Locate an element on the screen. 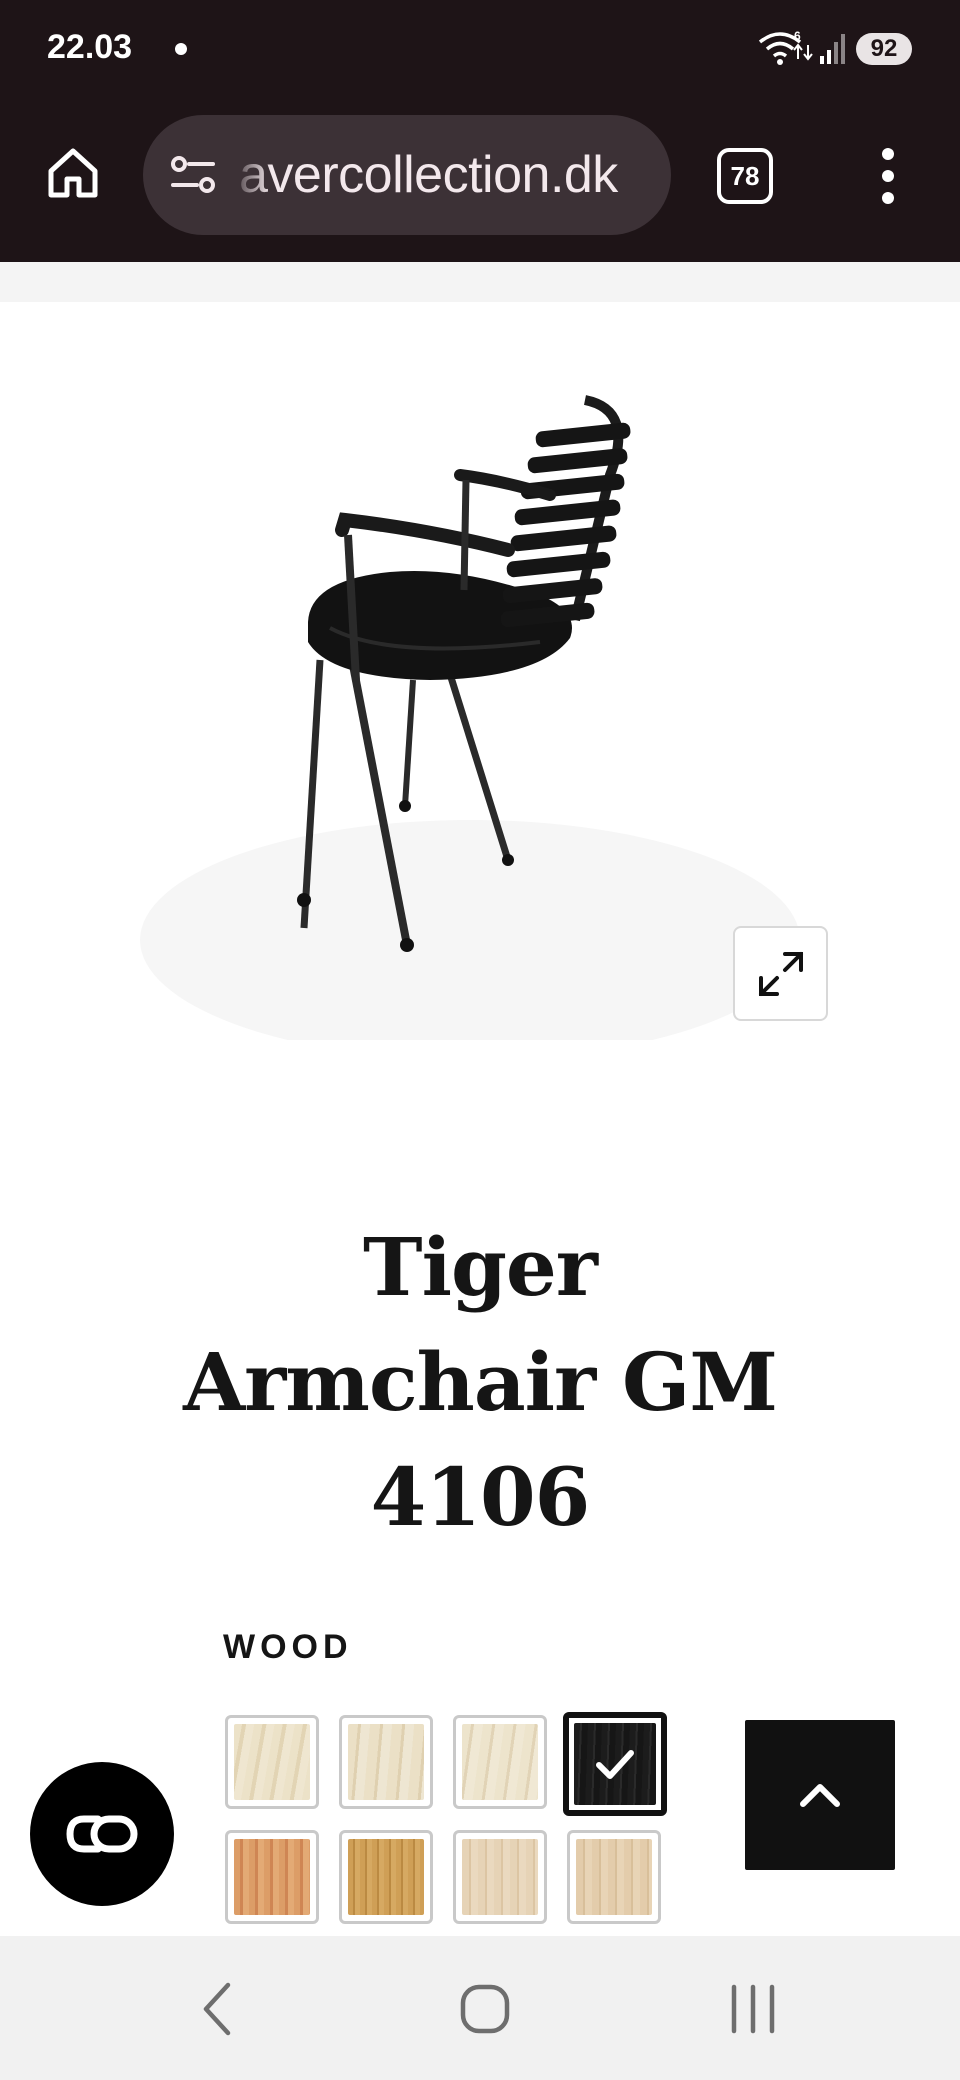 The height and width of the screenshot is (2080, 960). chat-button is located at coordinates (102, 1834).